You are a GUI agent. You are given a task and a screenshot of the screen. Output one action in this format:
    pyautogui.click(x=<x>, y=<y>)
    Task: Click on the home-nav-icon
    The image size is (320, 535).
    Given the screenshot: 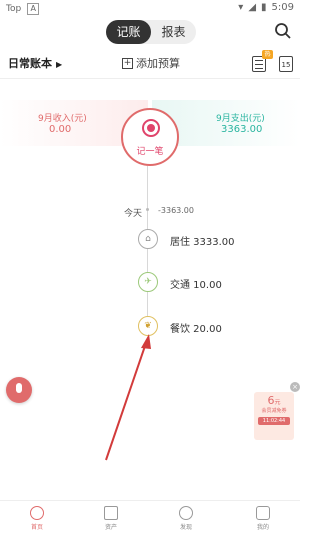 What is the action you would take?
    pyautogui.click(x=37, y=513)
    